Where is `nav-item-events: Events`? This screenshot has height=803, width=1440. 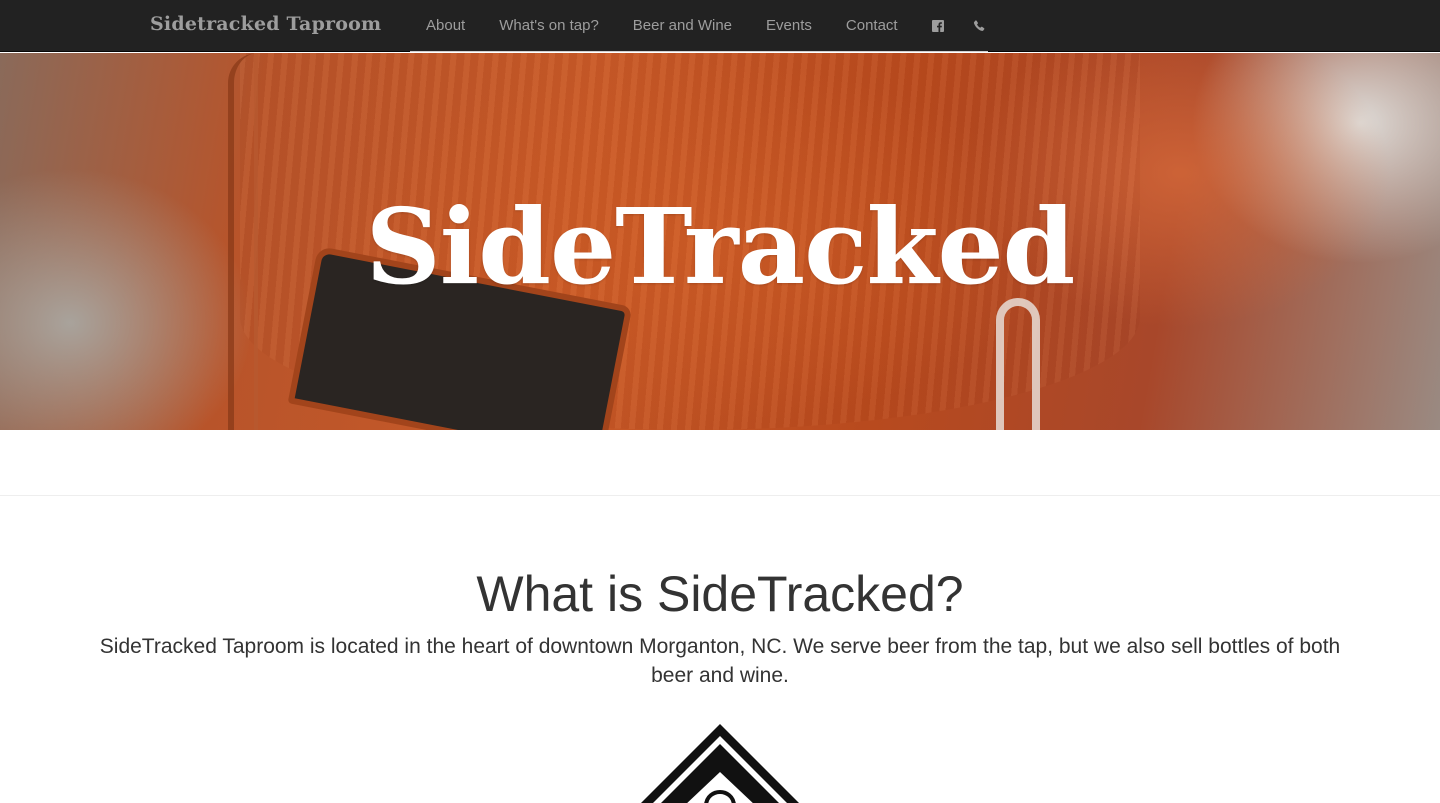 nav-item-events: Events is located at coordinates (789, 26).